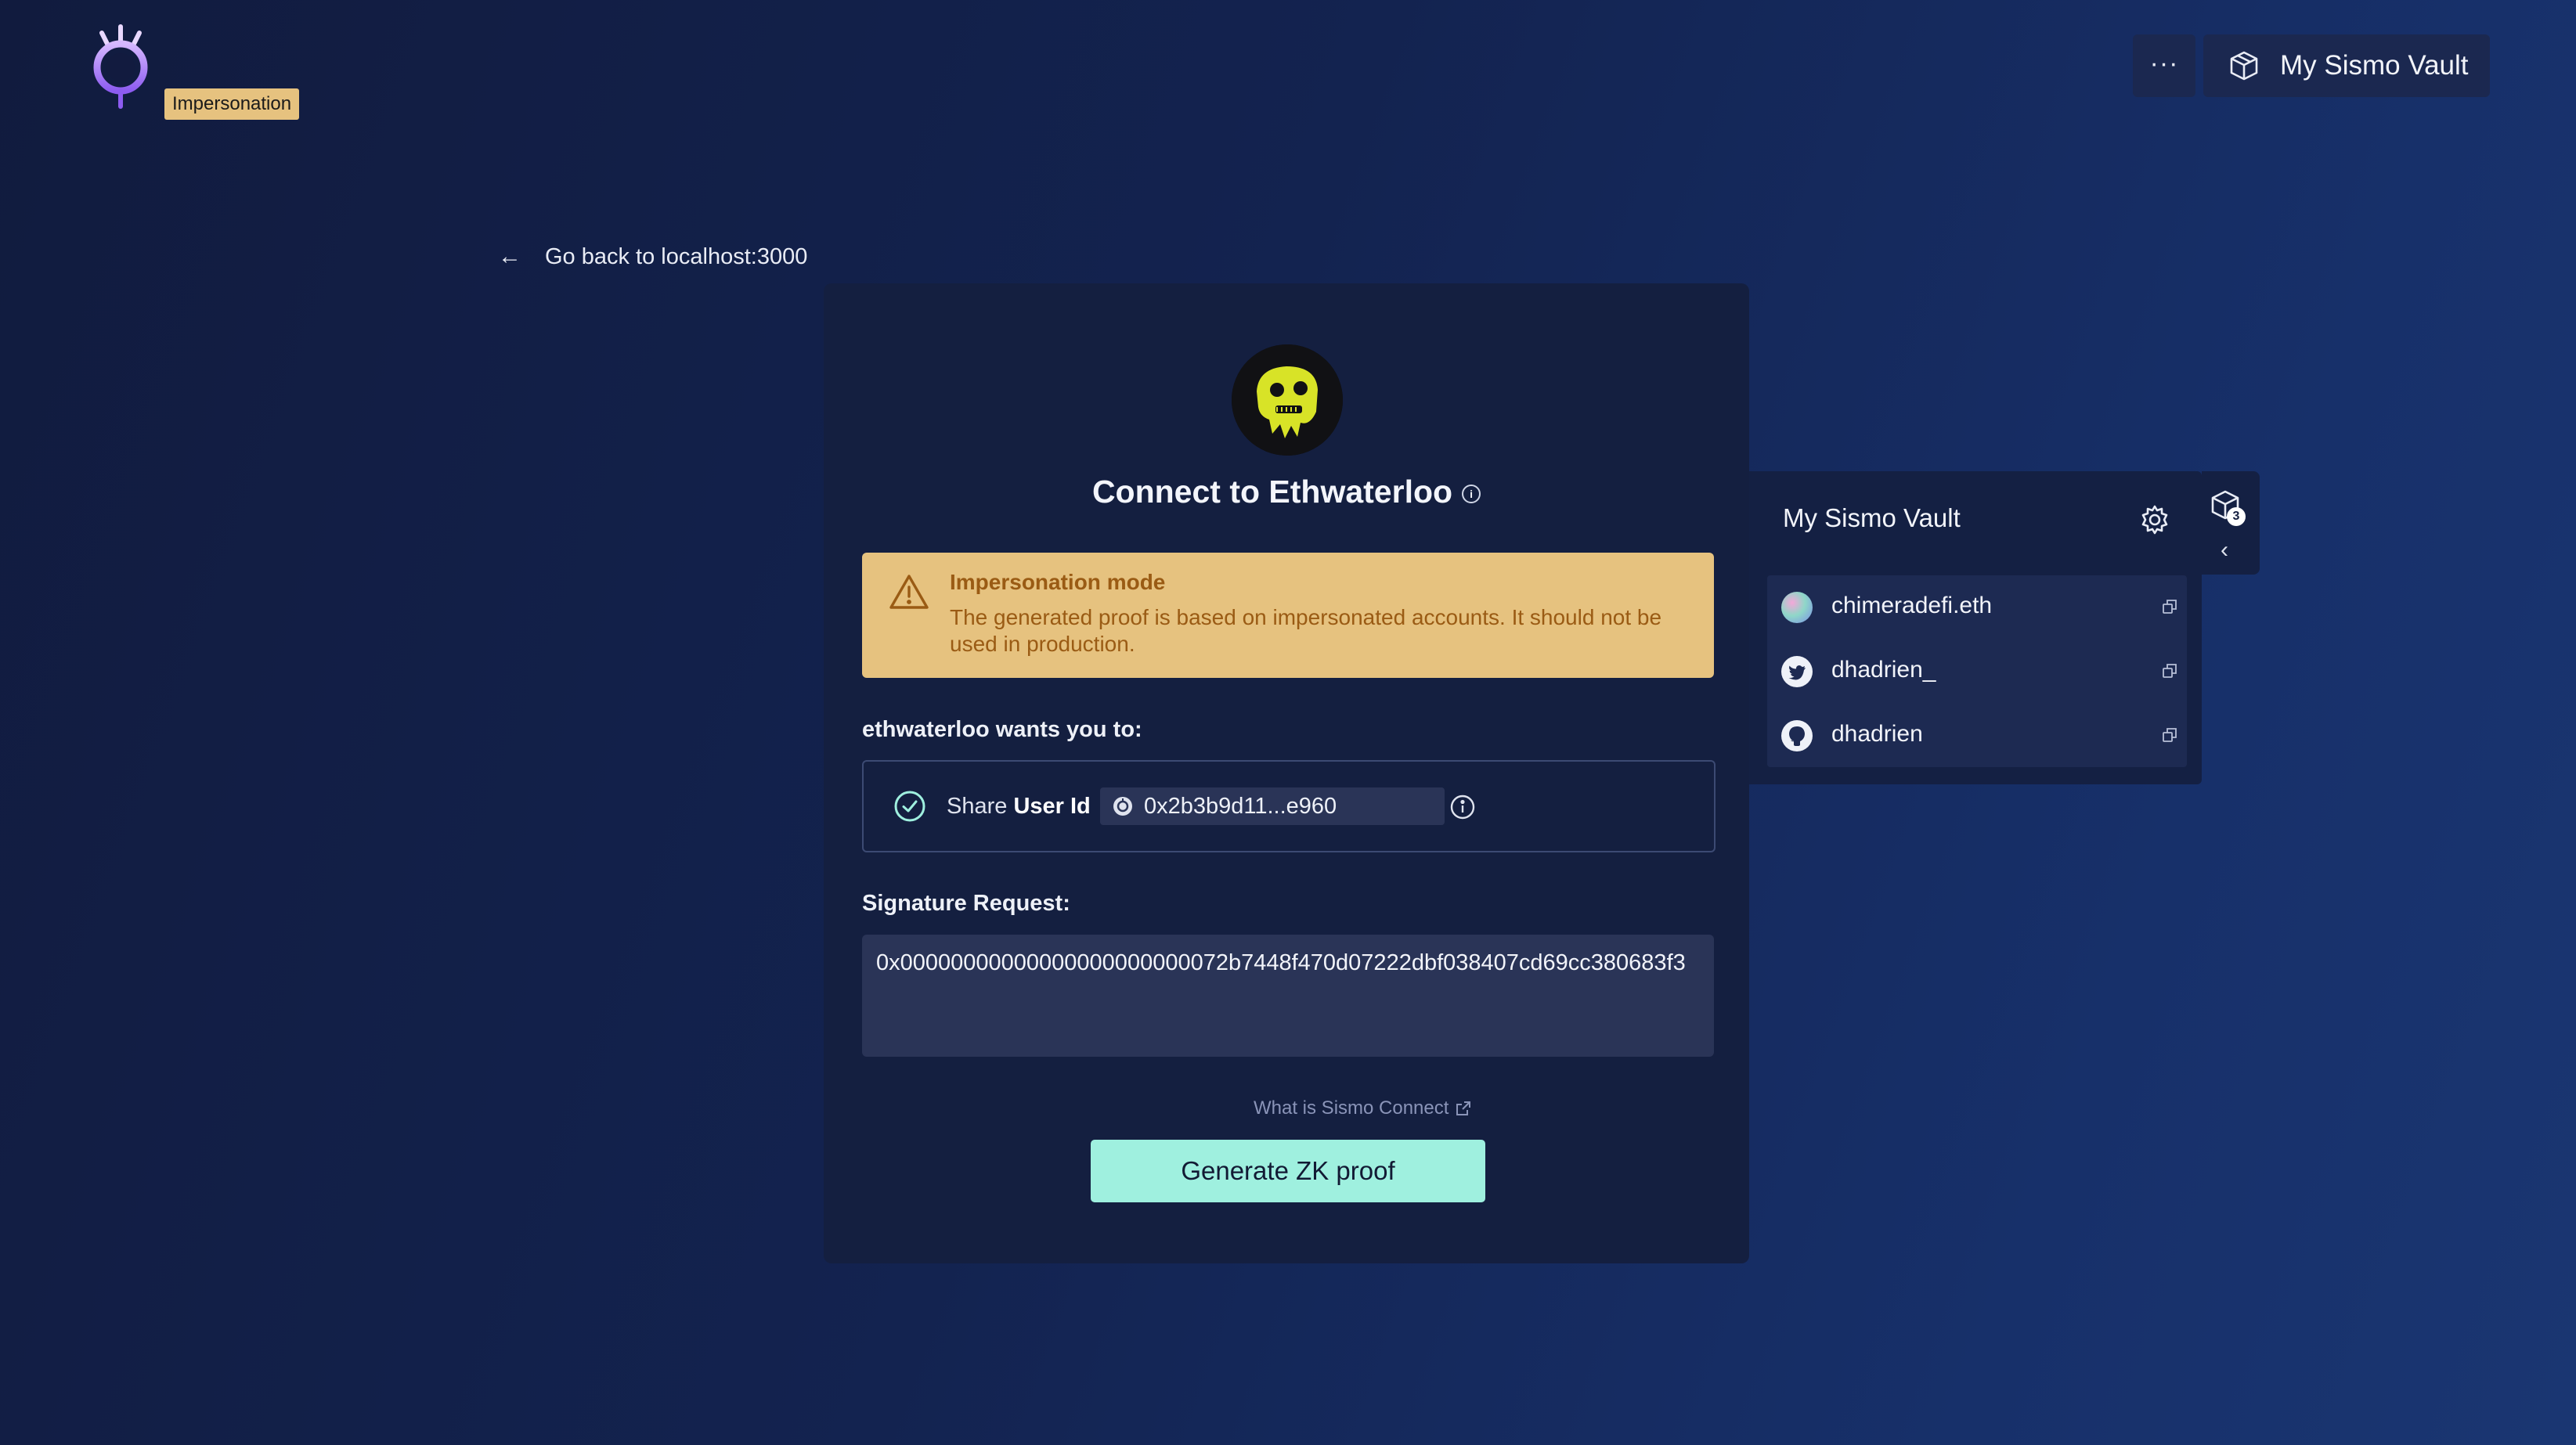  What do you see at coordinates (1287, 400) in the screenshot?
I see `app-avatar` at bounding box center [1287, 400].